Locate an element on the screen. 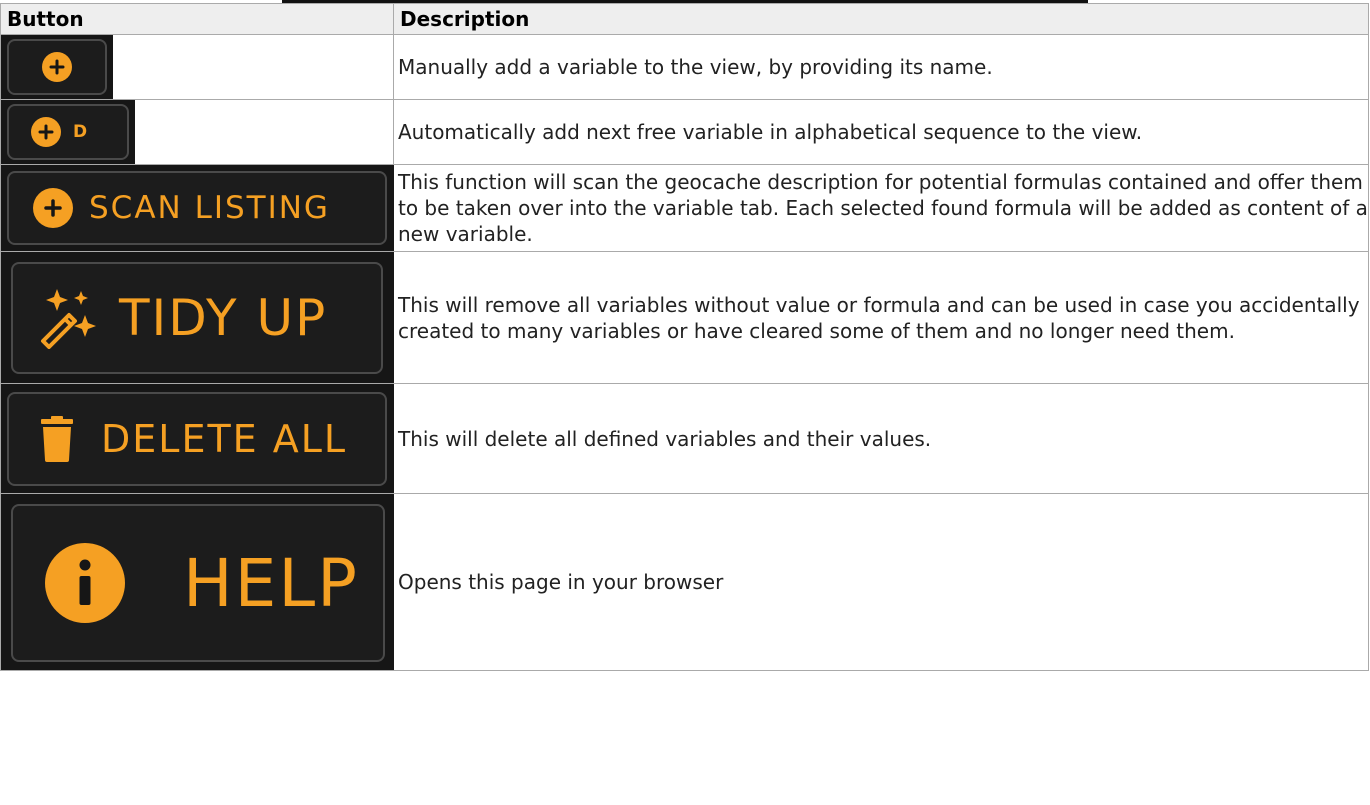 This screenshot has height=805, width=1370. button-cell: D is located at coordinates (197, 132).